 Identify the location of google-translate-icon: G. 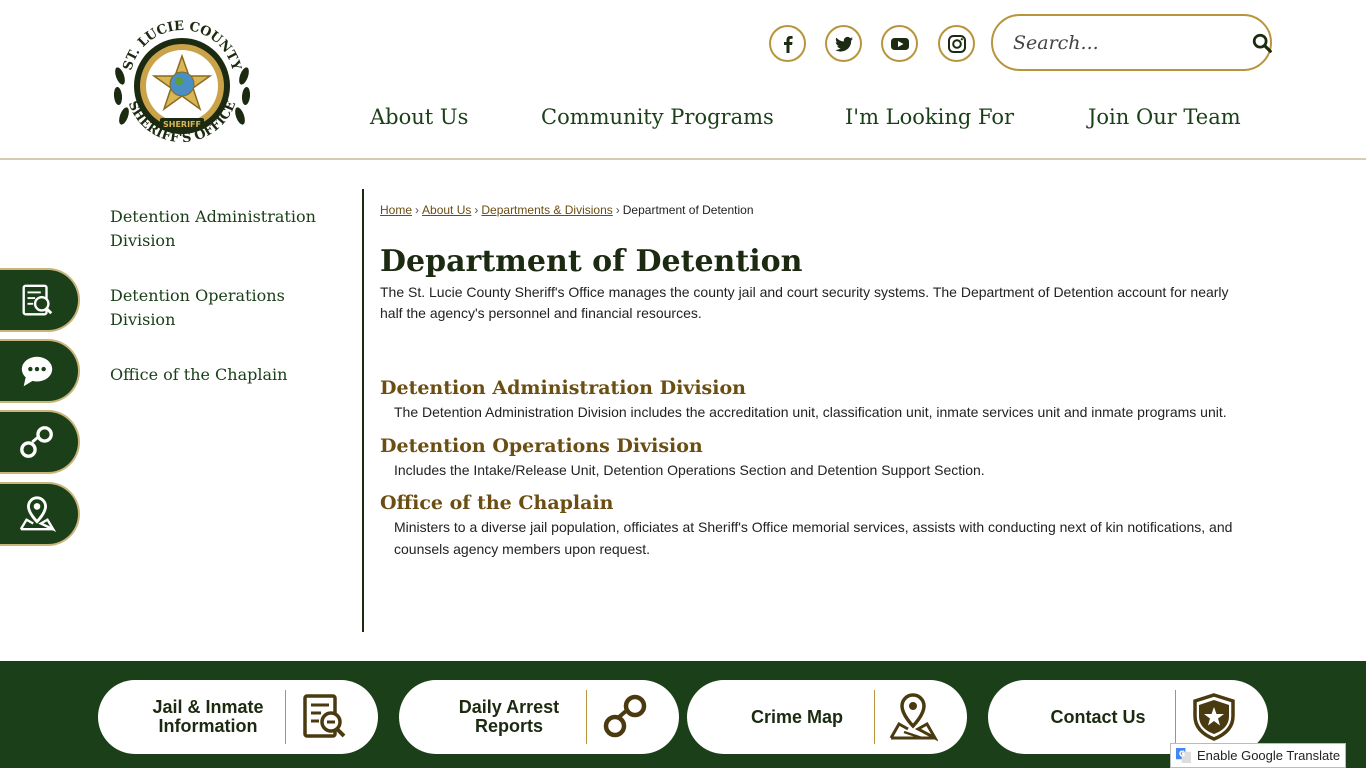
(1183, 755).